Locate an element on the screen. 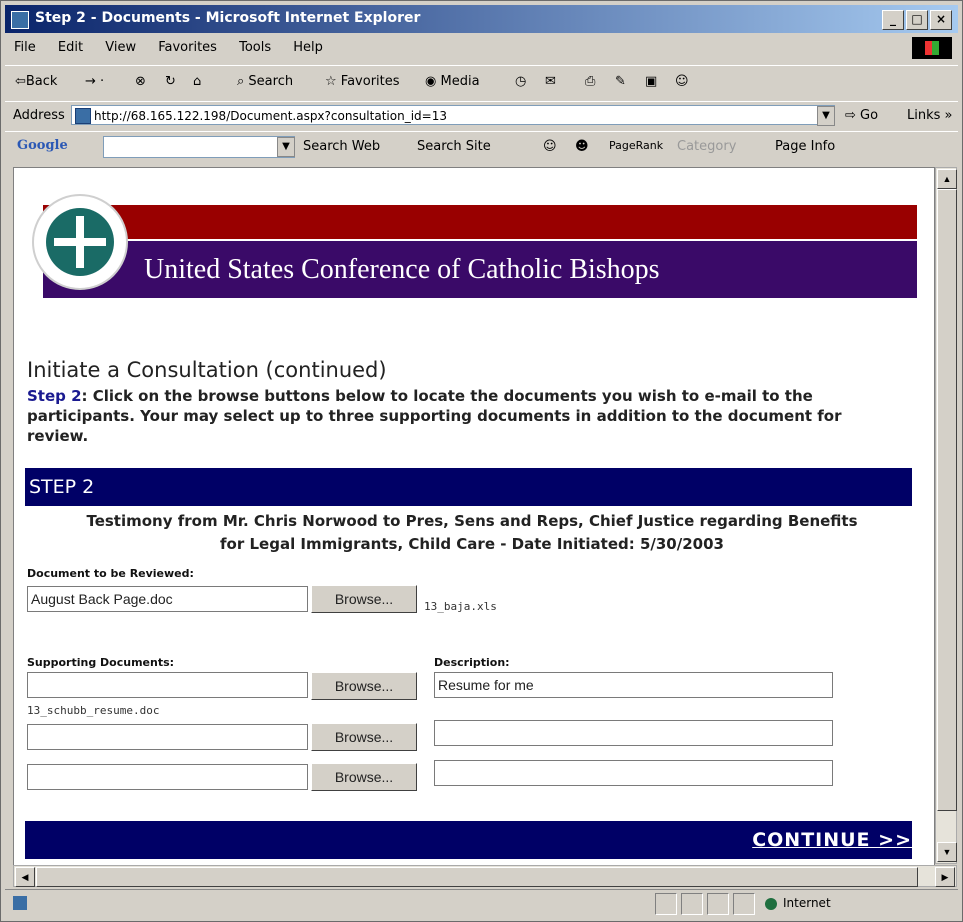 The width and height of the screenshot is (963, 922). status-bar: Internet is located at coordinates (481, 903).